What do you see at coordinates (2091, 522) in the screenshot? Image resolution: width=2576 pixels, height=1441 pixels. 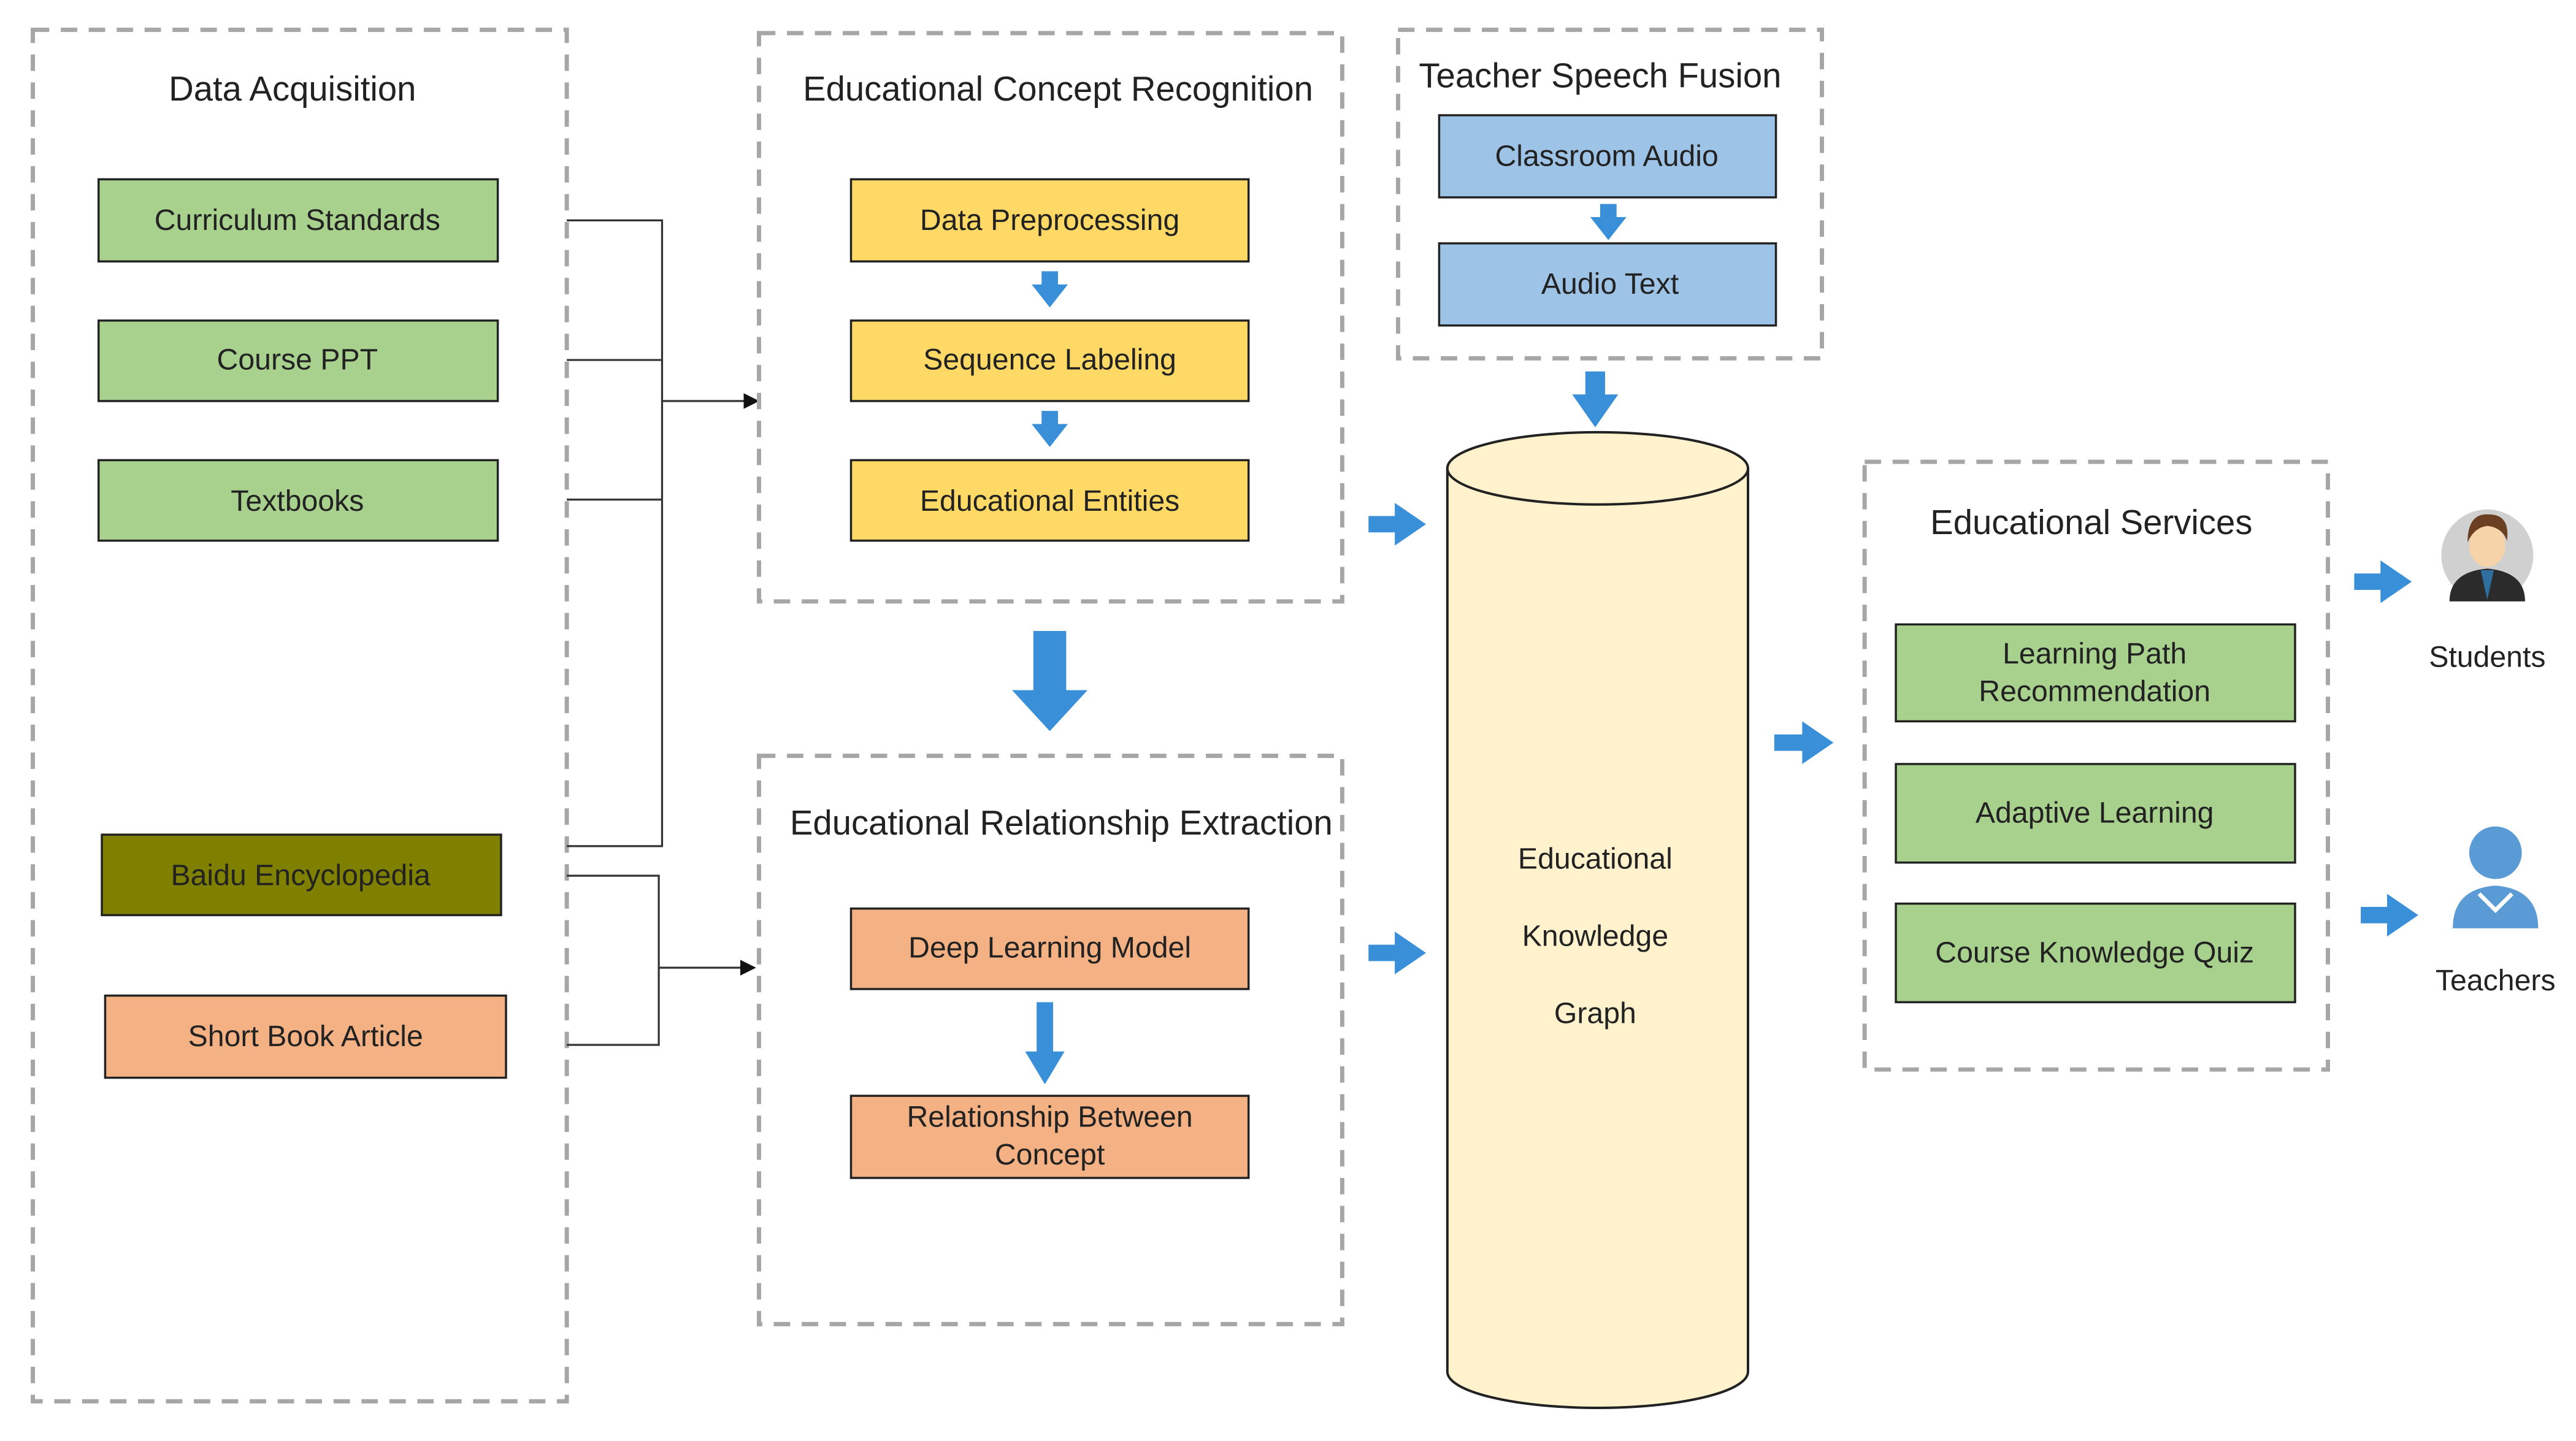 I see `services-title: Educational Services` at bounding box center [2091, 522].